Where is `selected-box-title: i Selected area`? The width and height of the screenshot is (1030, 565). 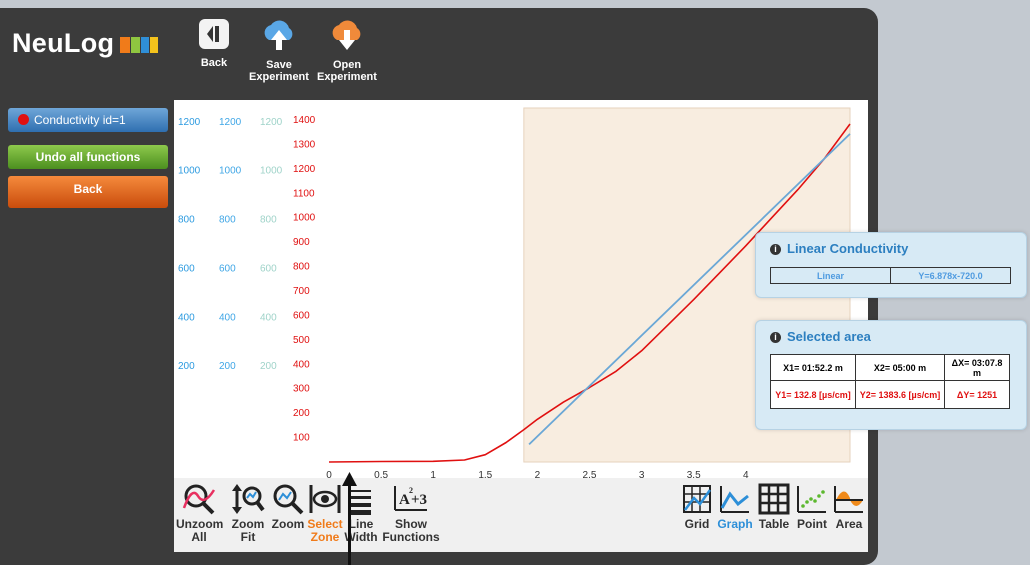 selected-box-title: i Selected area is located at coordinates (891, 332).